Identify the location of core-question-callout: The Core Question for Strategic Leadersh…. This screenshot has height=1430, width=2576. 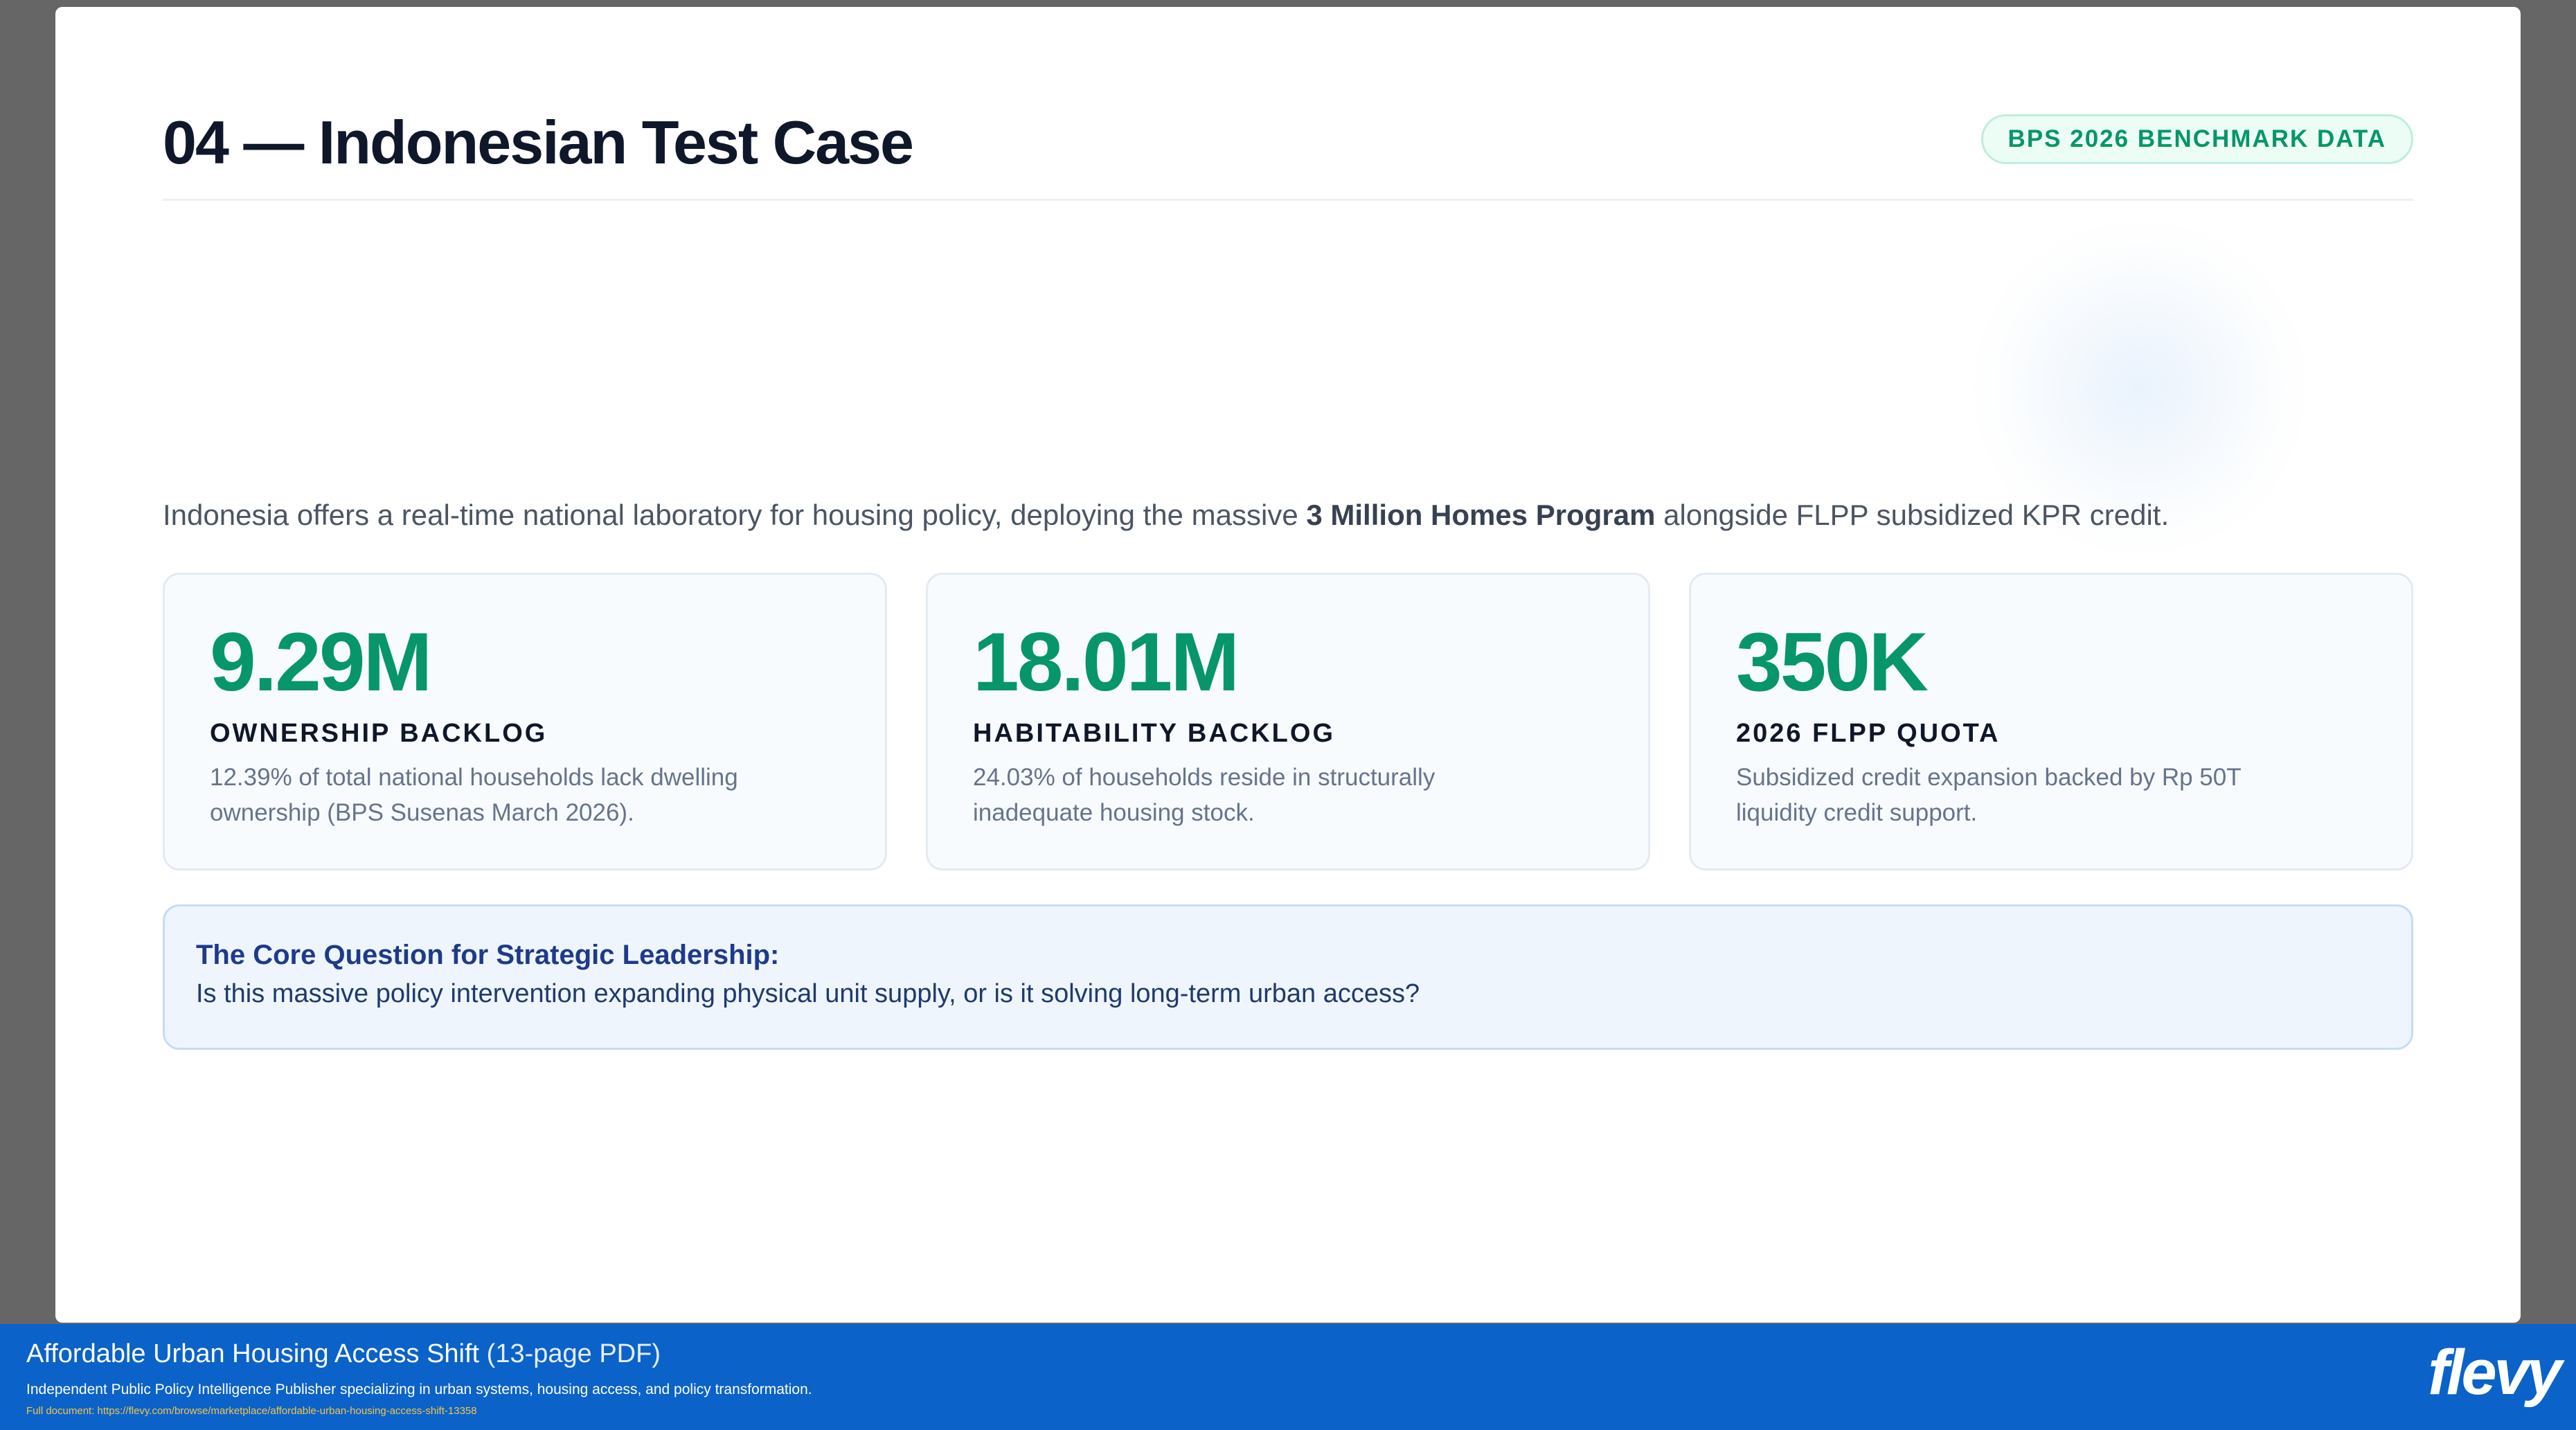
(1288, 977).